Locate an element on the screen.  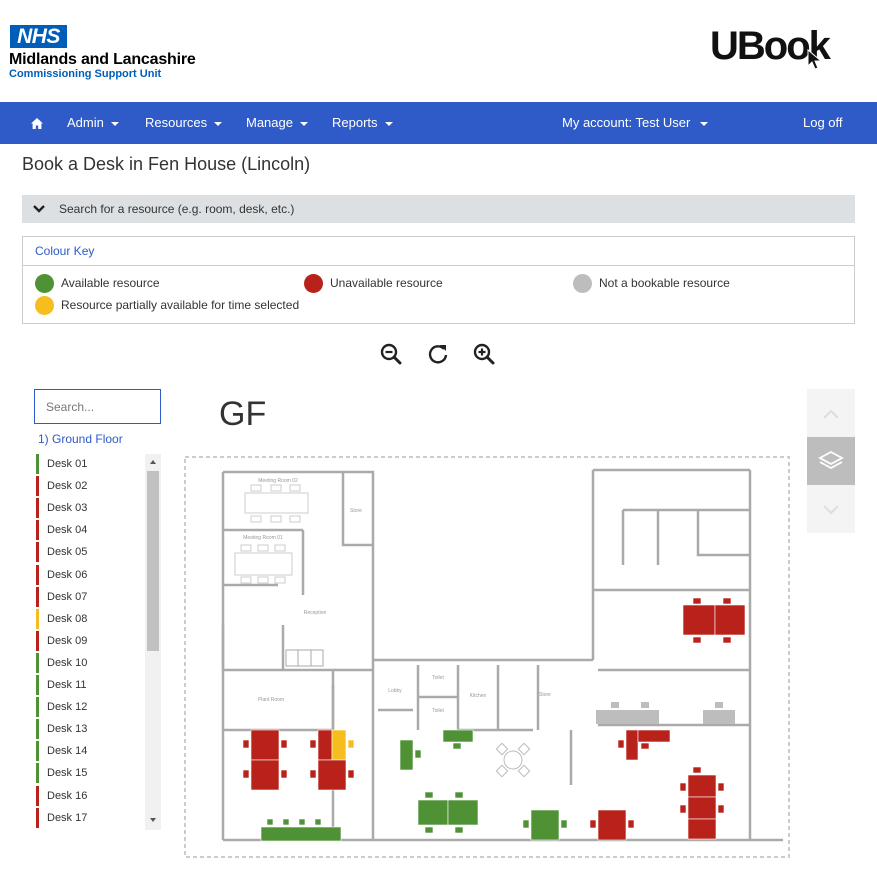
desk-list-item: Desk 07 is located at coordinates (90, 596).